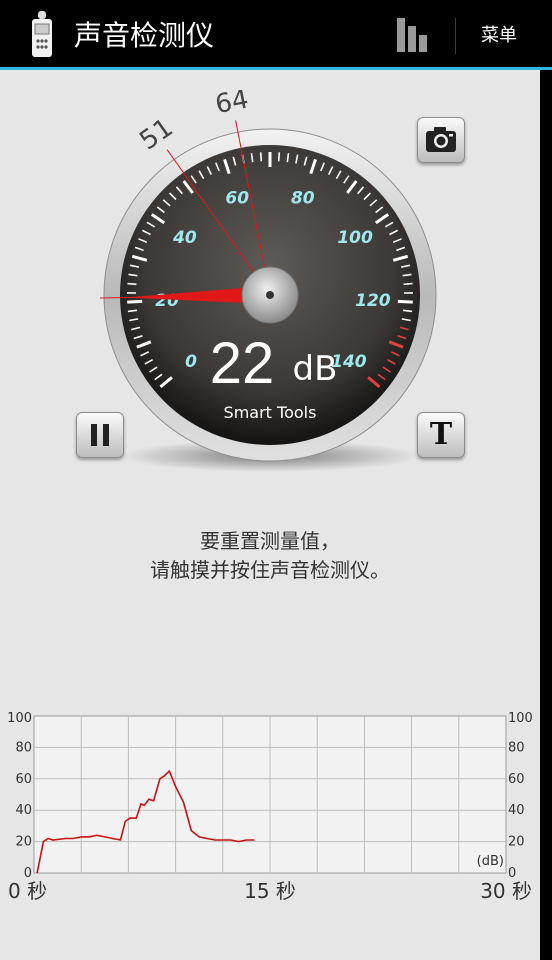 This screenshot has height=960, width=552. What do you see at coordinates (156, 135) in the screenshot?
I see `gauge-marker-label: 51` at bounding box center [156, 135].